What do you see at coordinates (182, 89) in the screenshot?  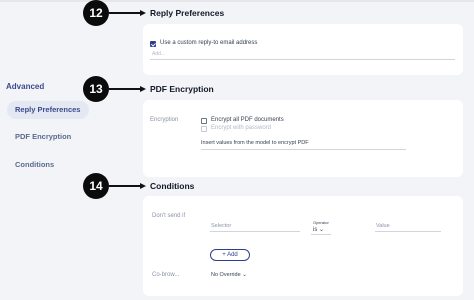 I see `pdf-encryption-title: PDF Encryption` at bounding box center [182, 89].